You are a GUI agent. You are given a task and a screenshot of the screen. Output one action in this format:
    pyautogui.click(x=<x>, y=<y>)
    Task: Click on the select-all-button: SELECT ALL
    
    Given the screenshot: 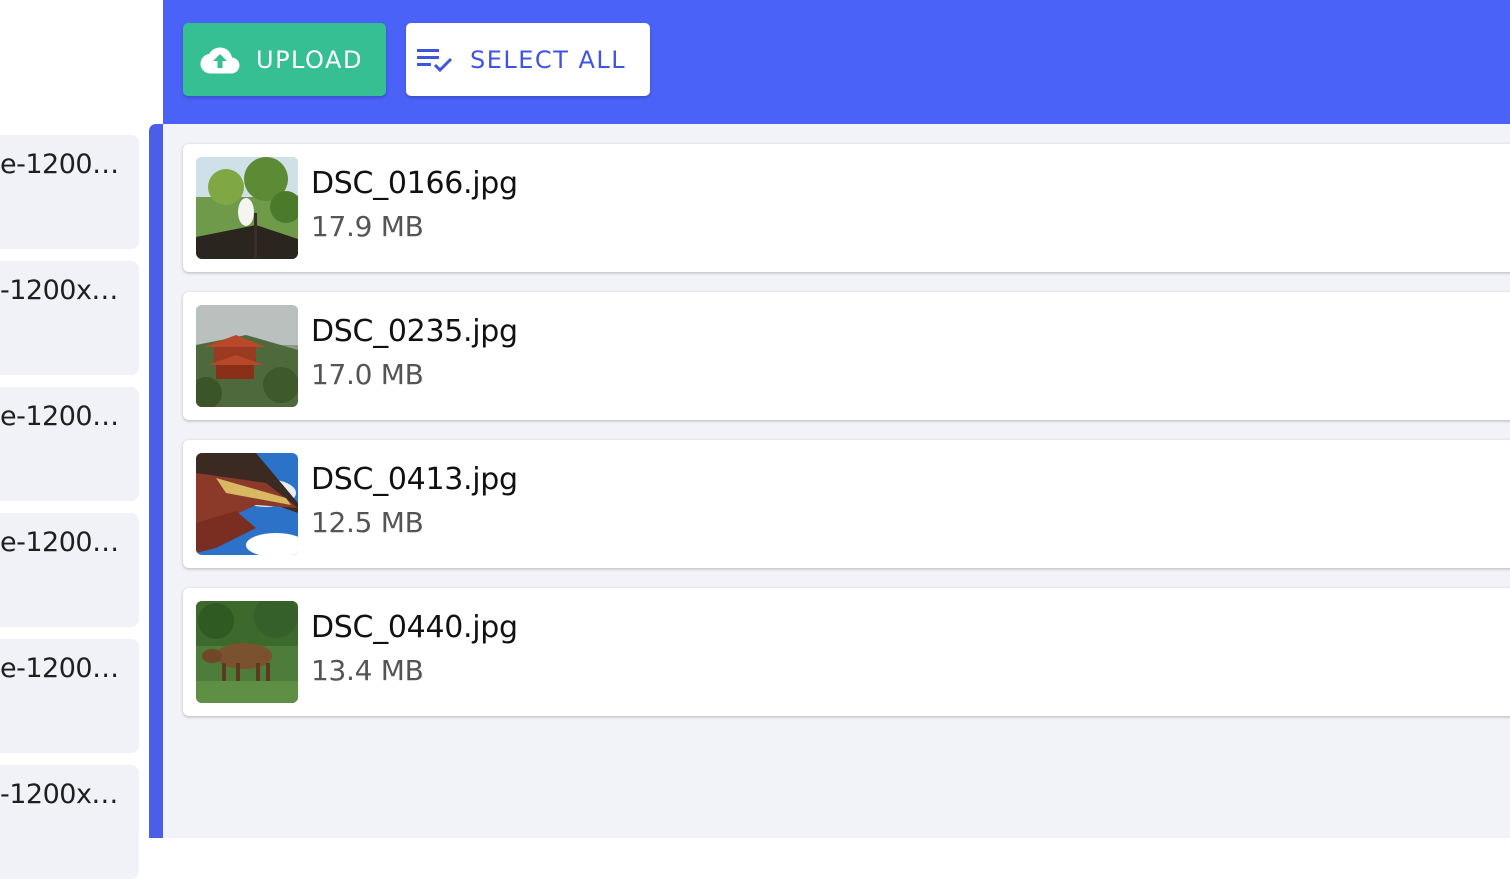 What is the action you would take?
    pyautogui.click(x=528, y=59)
    